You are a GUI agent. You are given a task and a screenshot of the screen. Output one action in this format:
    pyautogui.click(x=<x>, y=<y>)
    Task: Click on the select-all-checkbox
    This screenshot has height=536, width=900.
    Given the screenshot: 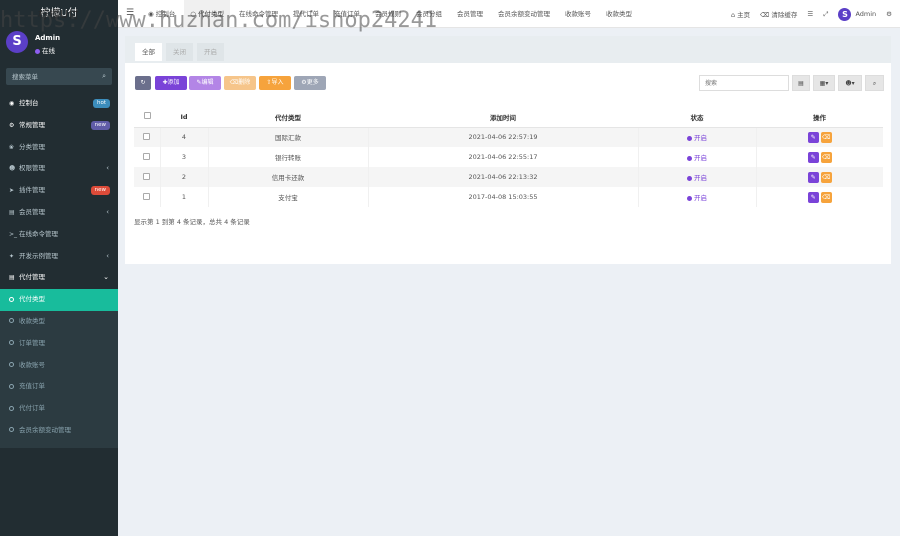 What is the action you would take?
    pyautogui.click(x=147, y=115)
    